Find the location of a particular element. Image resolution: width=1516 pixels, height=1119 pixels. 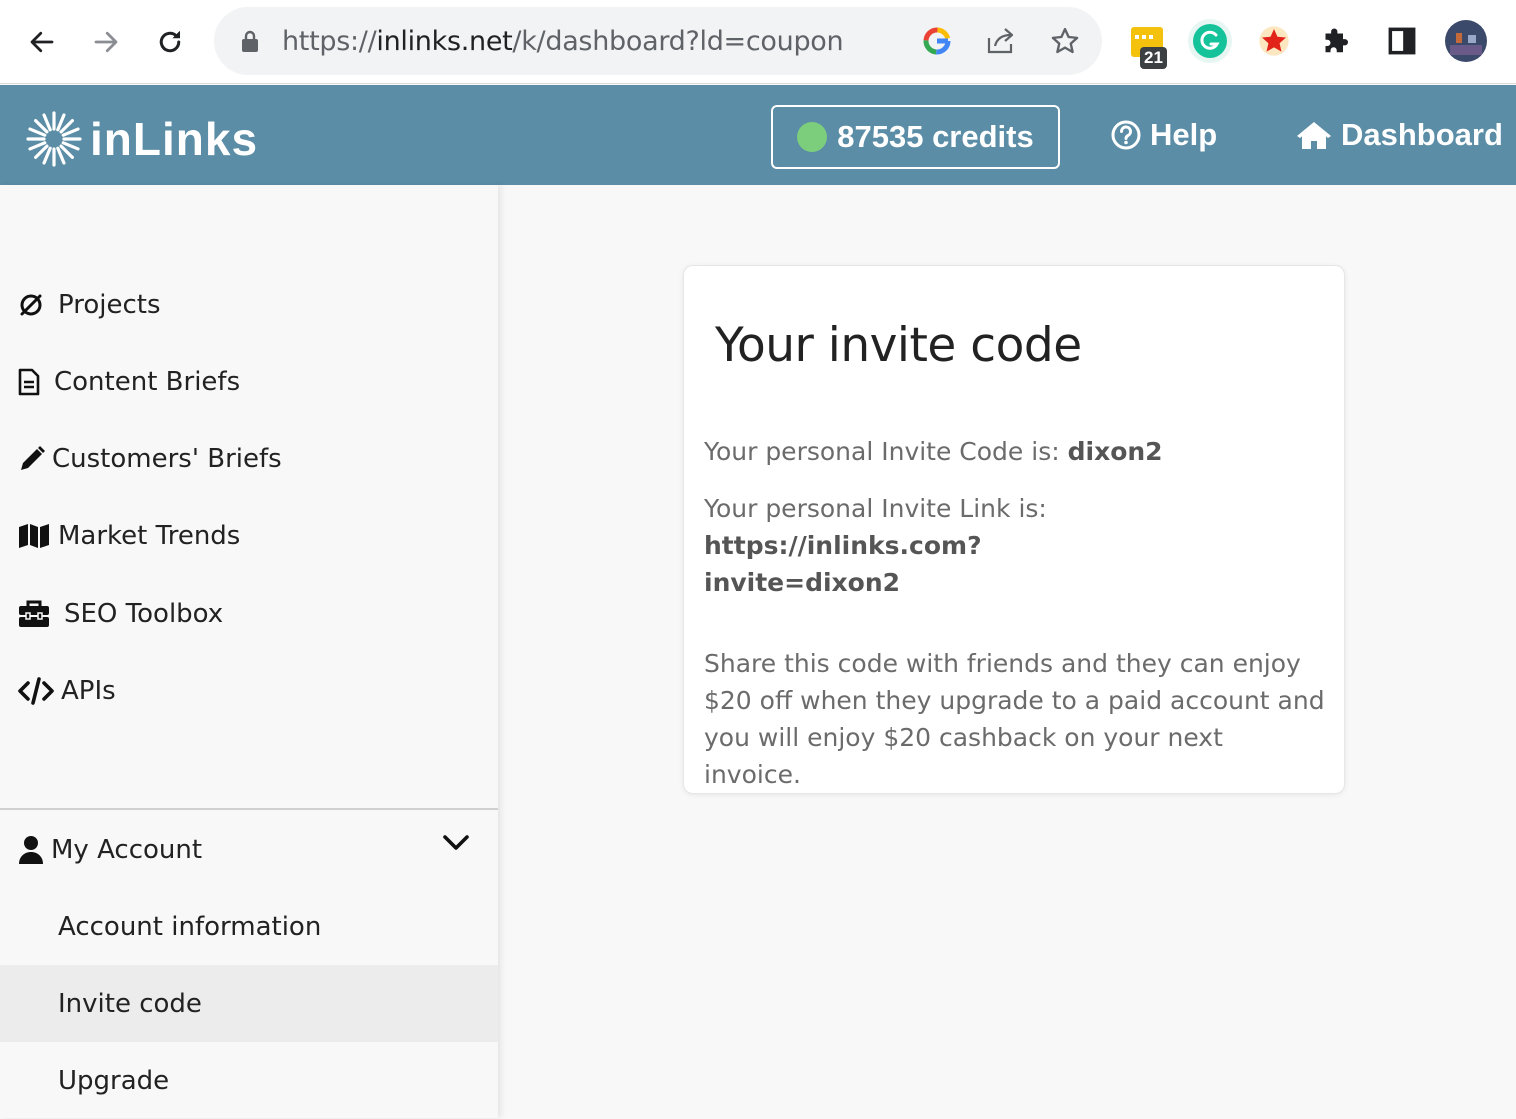

dashboard-label: Dashboard is located at coordinates (1422, 134).